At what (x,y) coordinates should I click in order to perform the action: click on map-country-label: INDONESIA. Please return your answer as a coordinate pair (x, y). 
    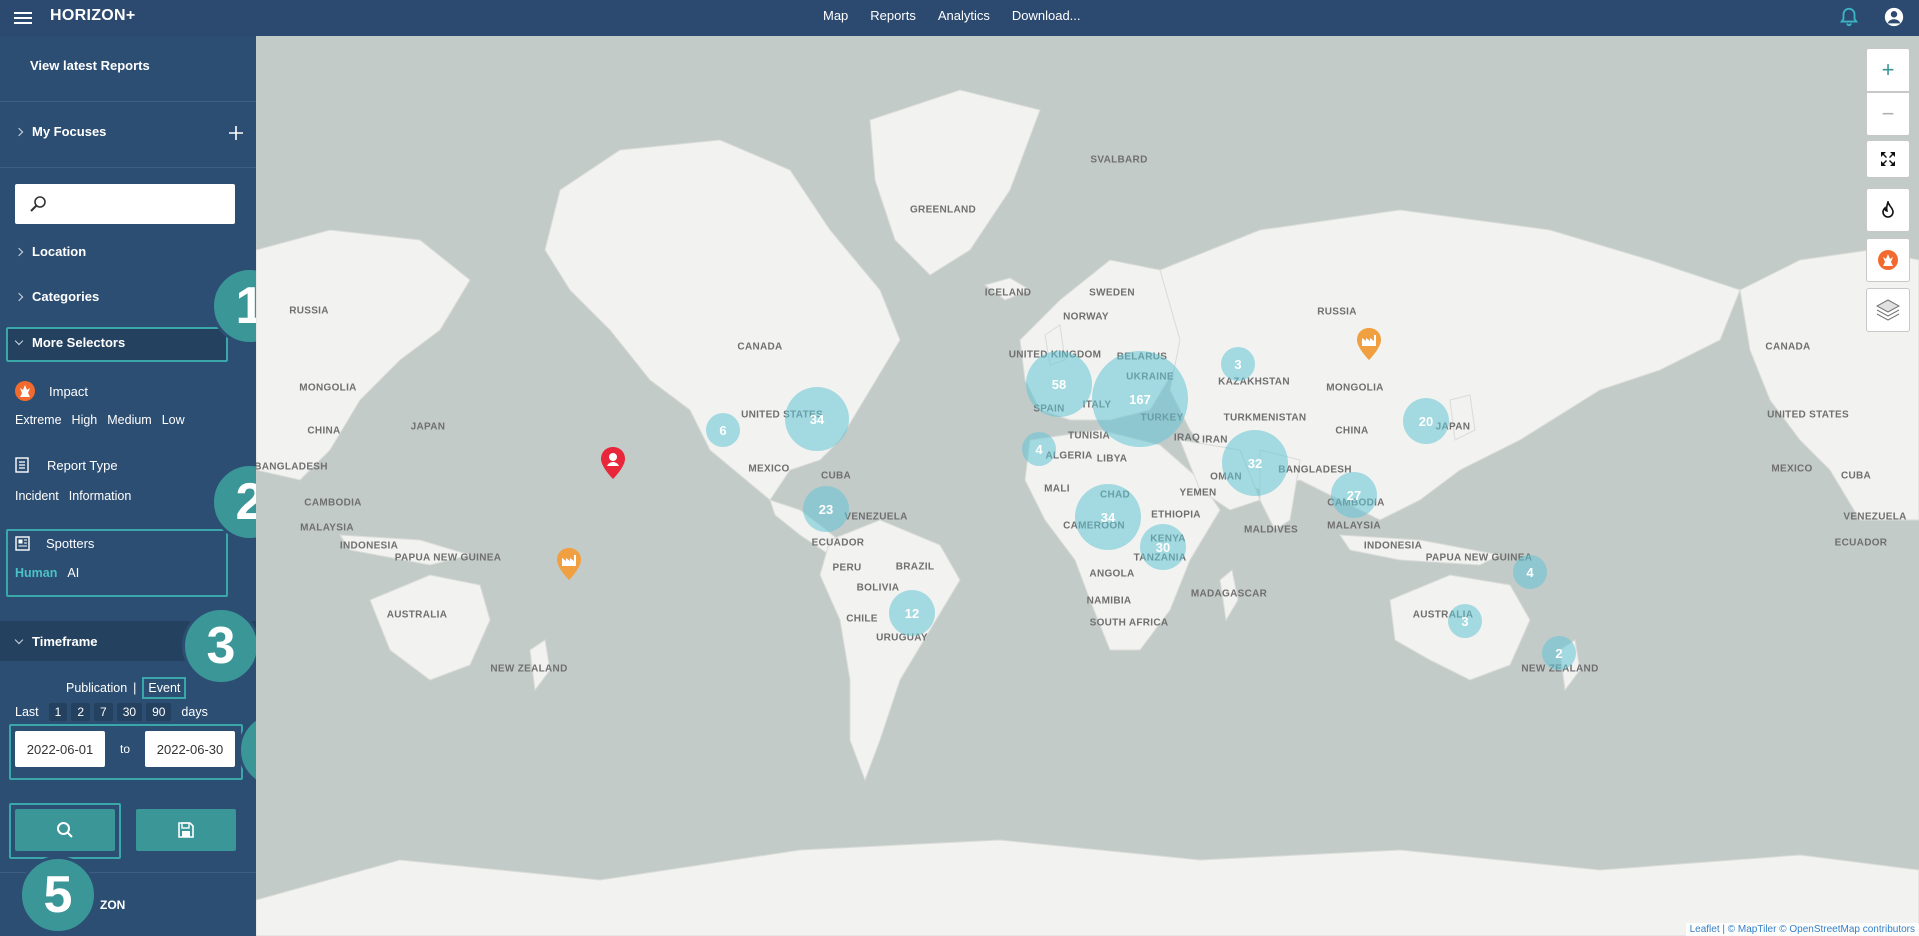
    Looking at the image, I should click on (369, 546).